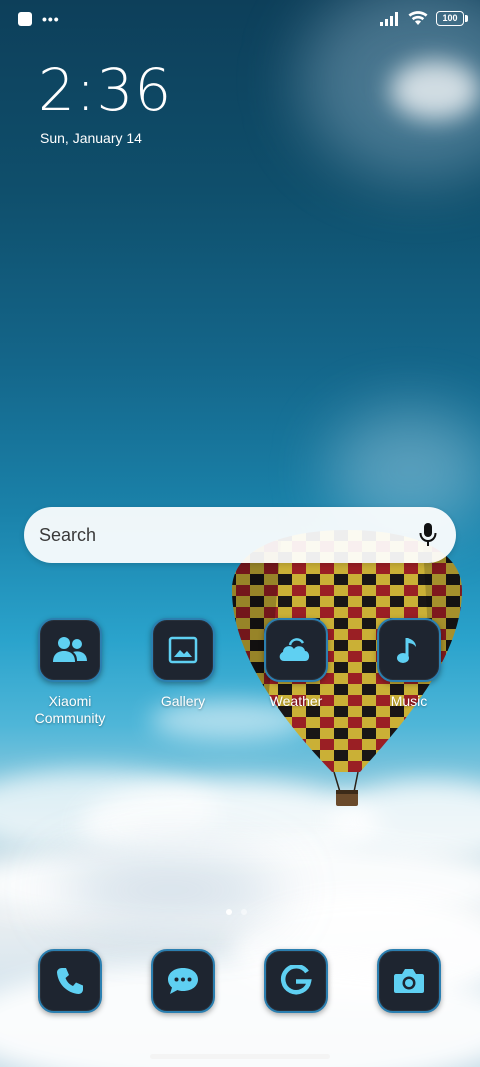 Image resolution: width=480 pixels, height=1067 pixels. I want to click on status-right: 100, so click(424, 18).